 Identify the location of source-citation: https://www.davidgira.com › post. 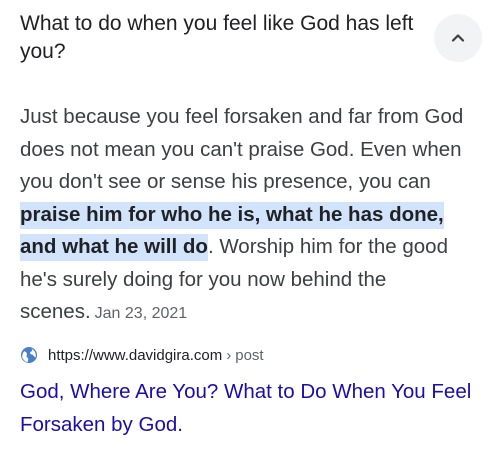
(142, 355).